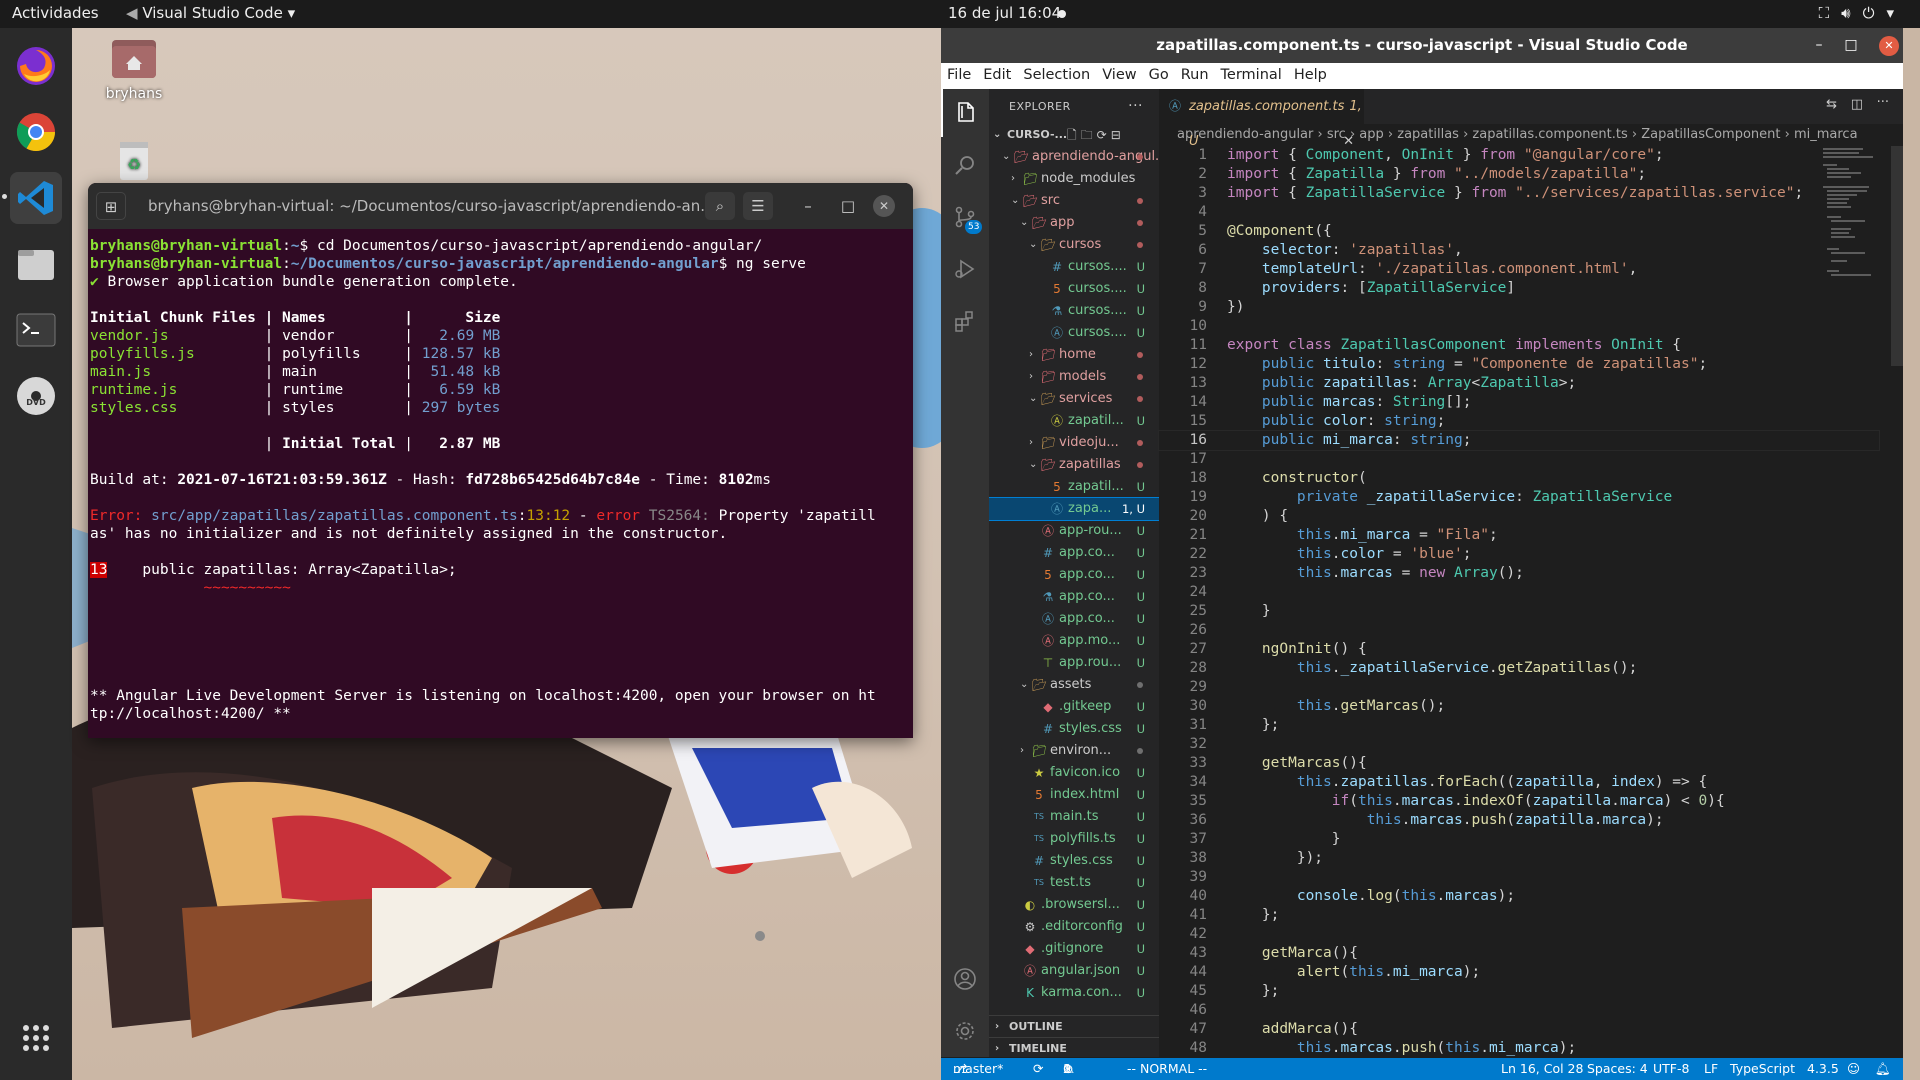 The image size is (1920, 1080). I want to click on tree-file: Ⓐzapatil... U, so click(1074, 421).